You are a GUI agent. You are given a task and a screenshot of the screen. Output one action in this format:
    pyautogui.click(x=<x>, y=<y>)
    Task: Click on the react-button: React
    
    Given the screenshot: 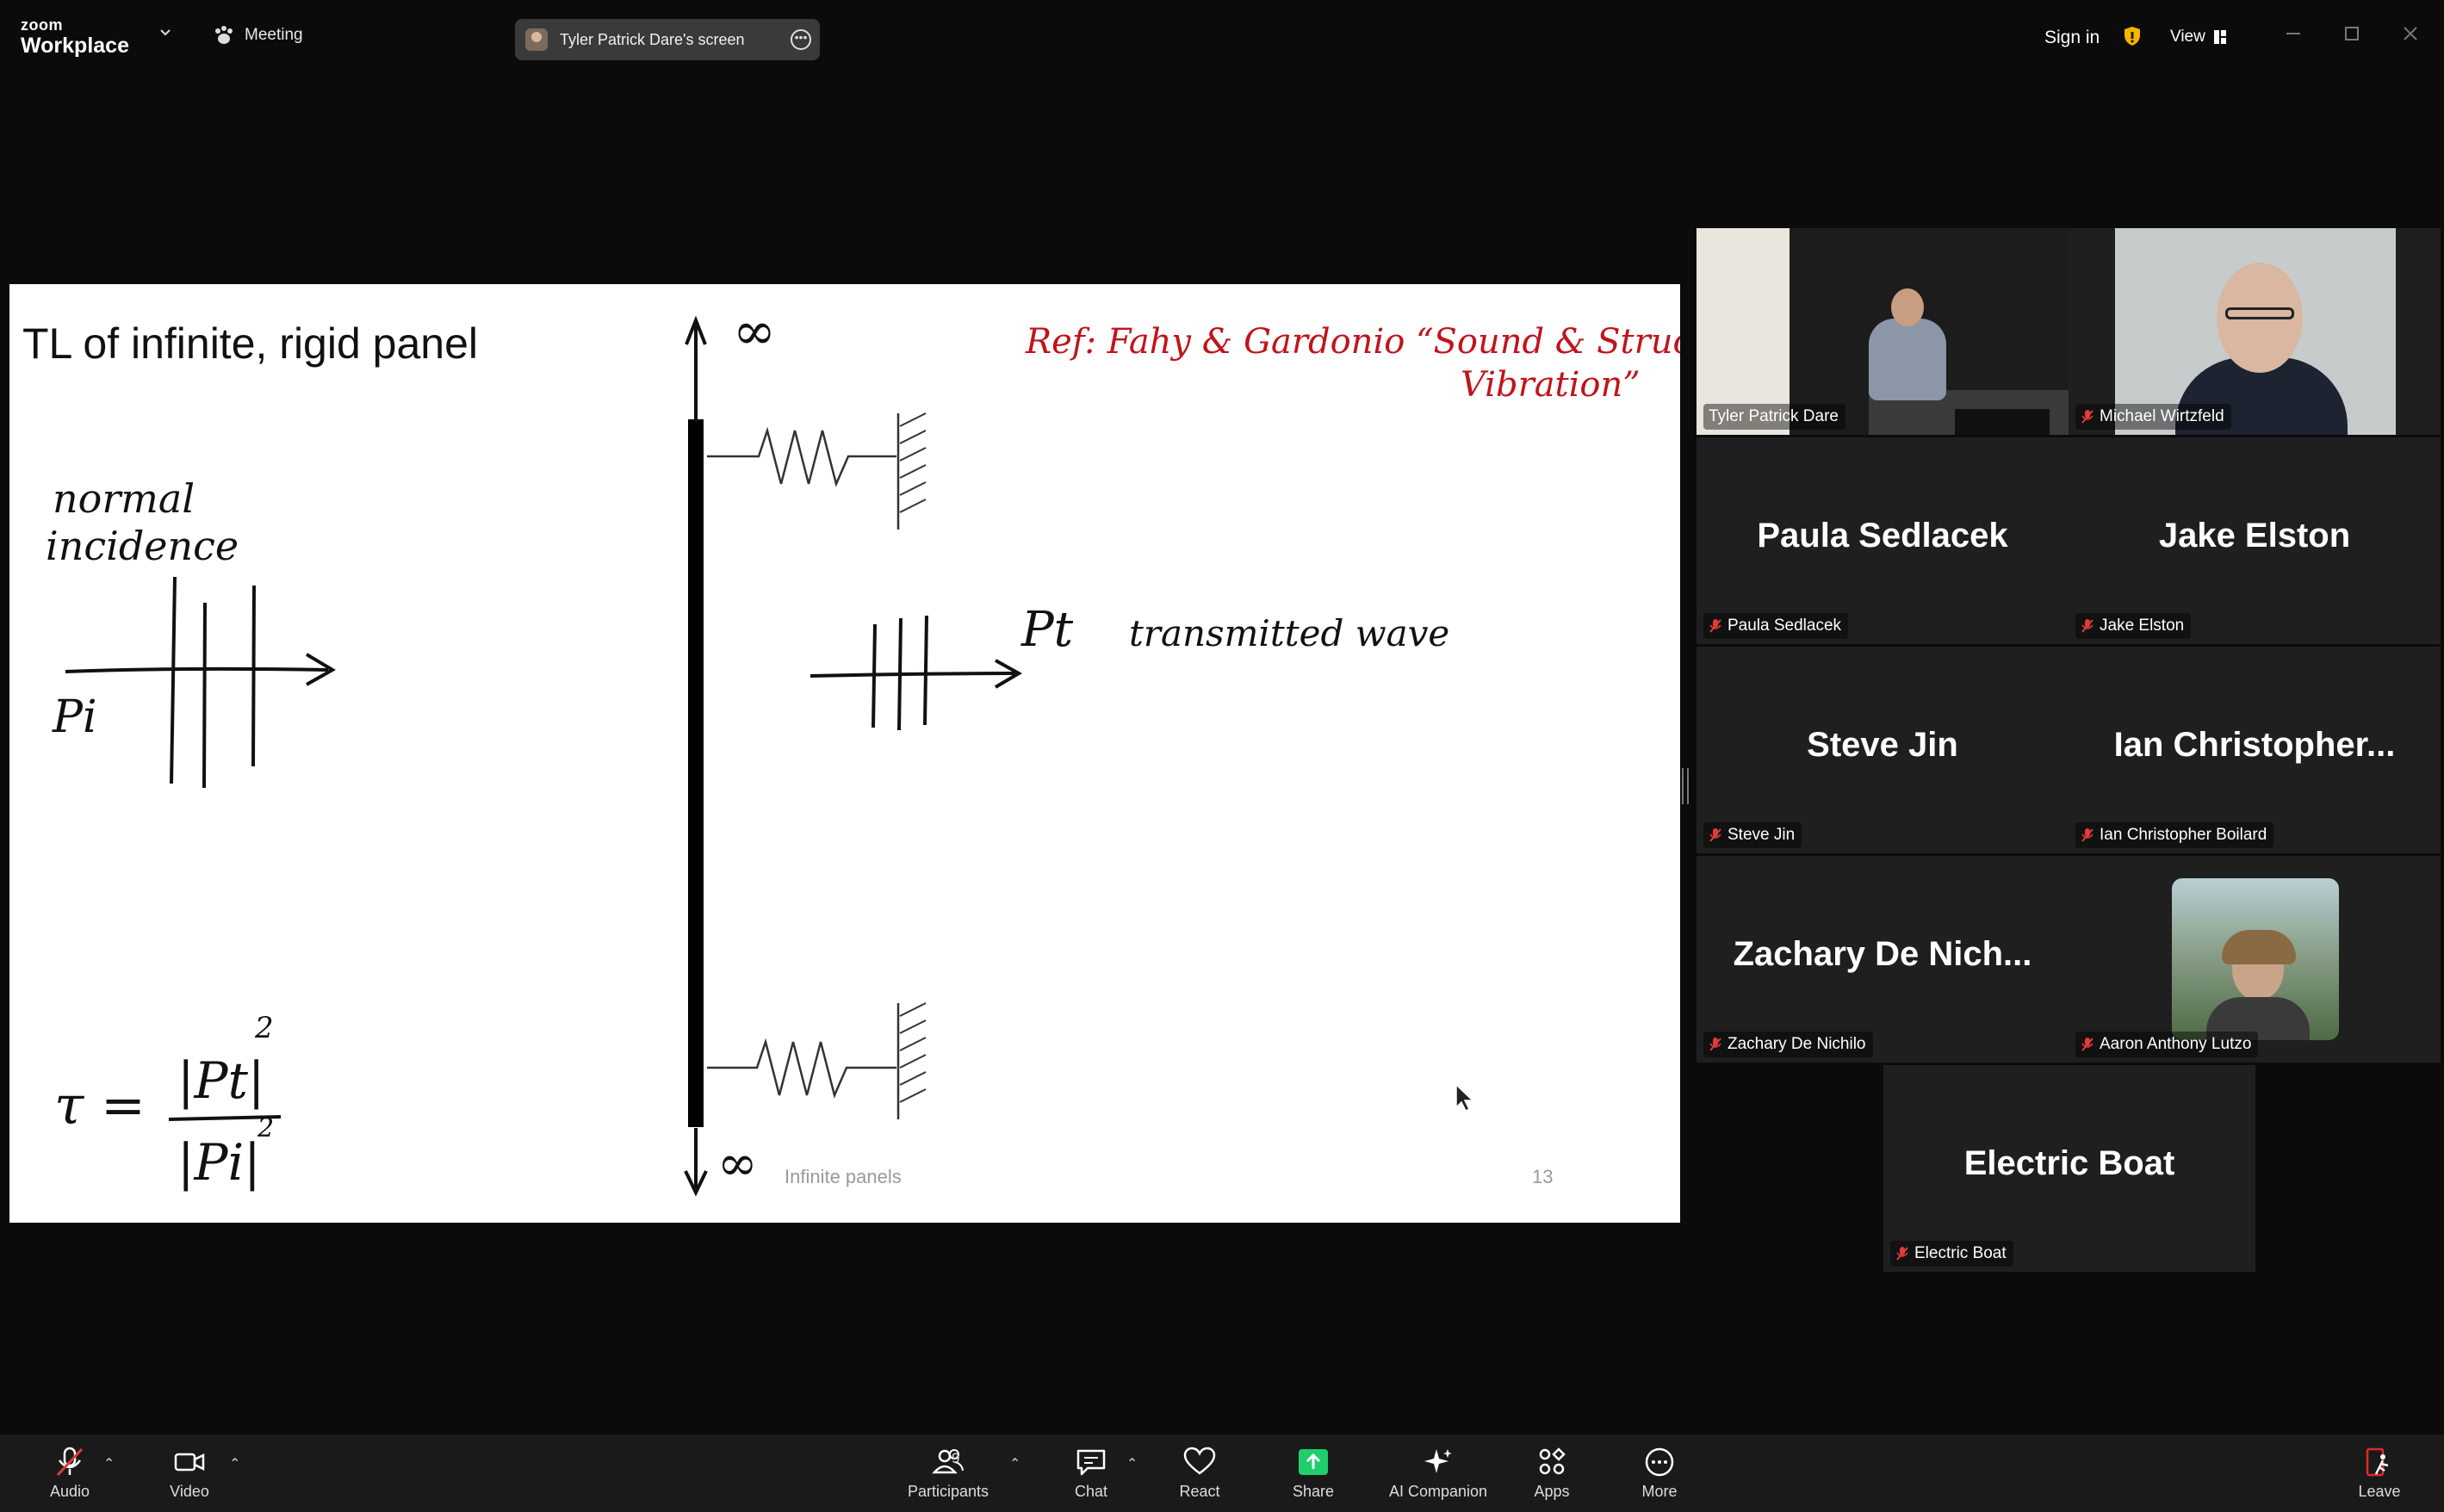 What is the action you would take?
    pyautogui.click(x=1199, y=1473)
    